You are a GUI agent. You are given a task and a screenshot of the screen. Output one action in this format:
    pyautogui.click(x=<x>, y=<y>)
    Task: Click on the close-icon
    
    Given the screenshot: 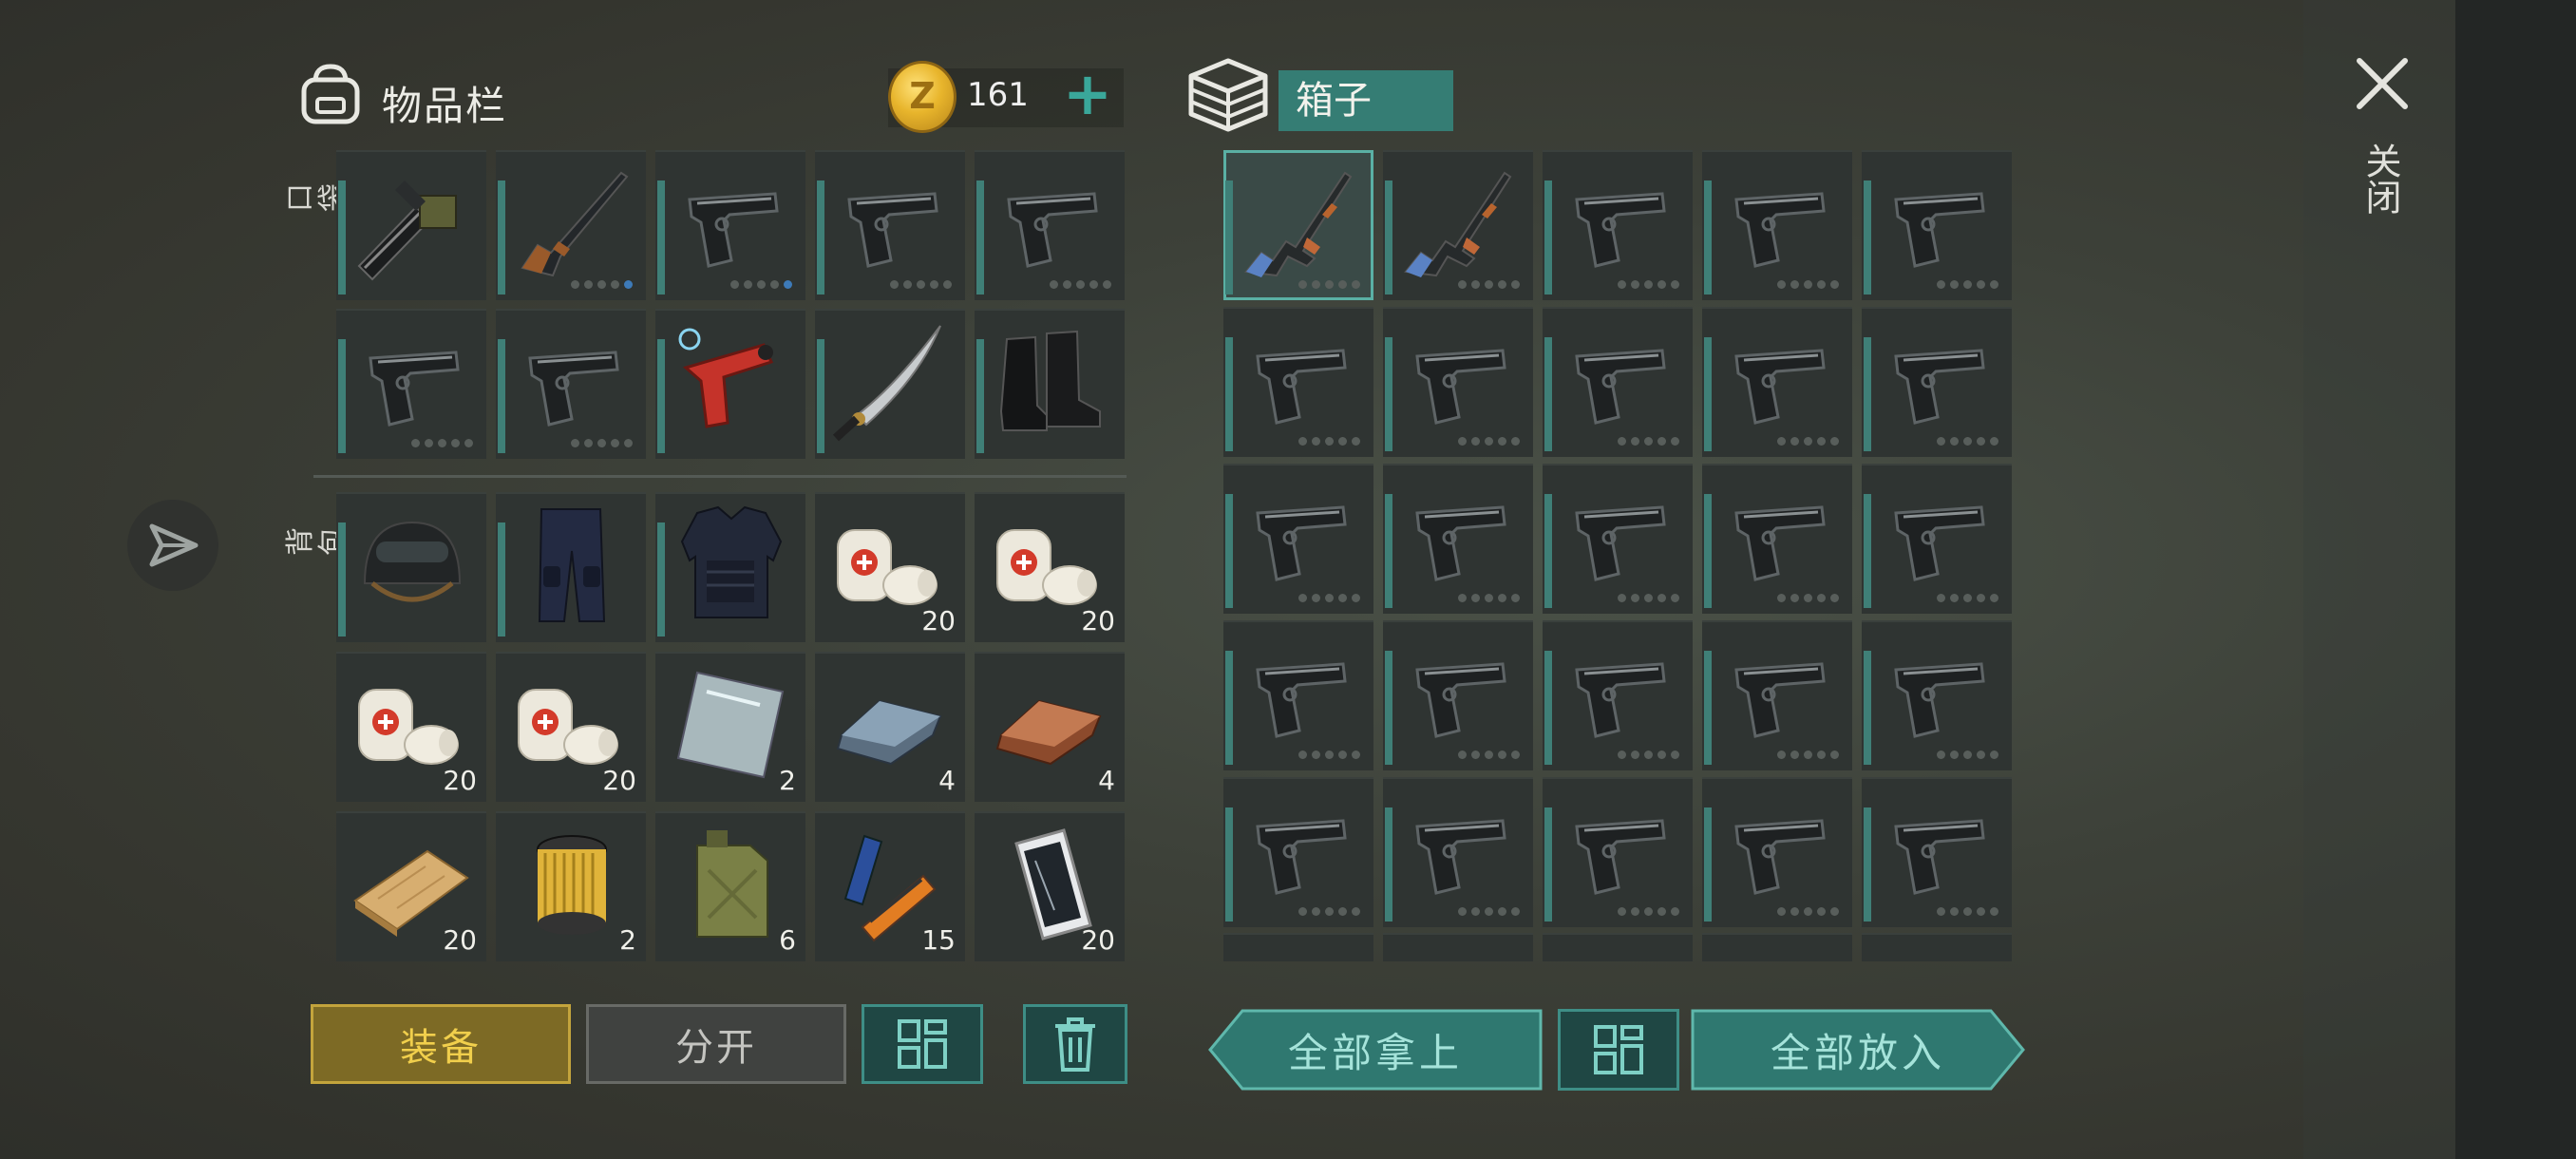 What is the action you would take?
    pyautogui.click(x=2382, y=83)
    